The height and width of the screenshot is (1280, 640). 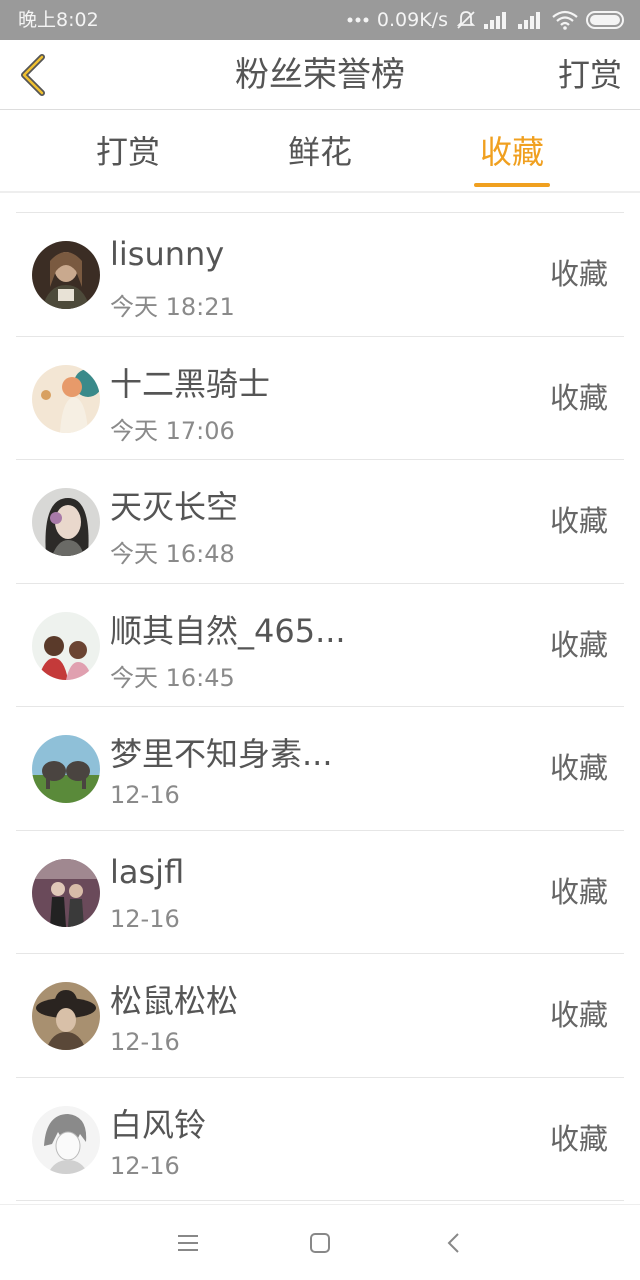 I want to click on status-bar: 晚上8:02 0.09K/s, so click(x=320, y=20).